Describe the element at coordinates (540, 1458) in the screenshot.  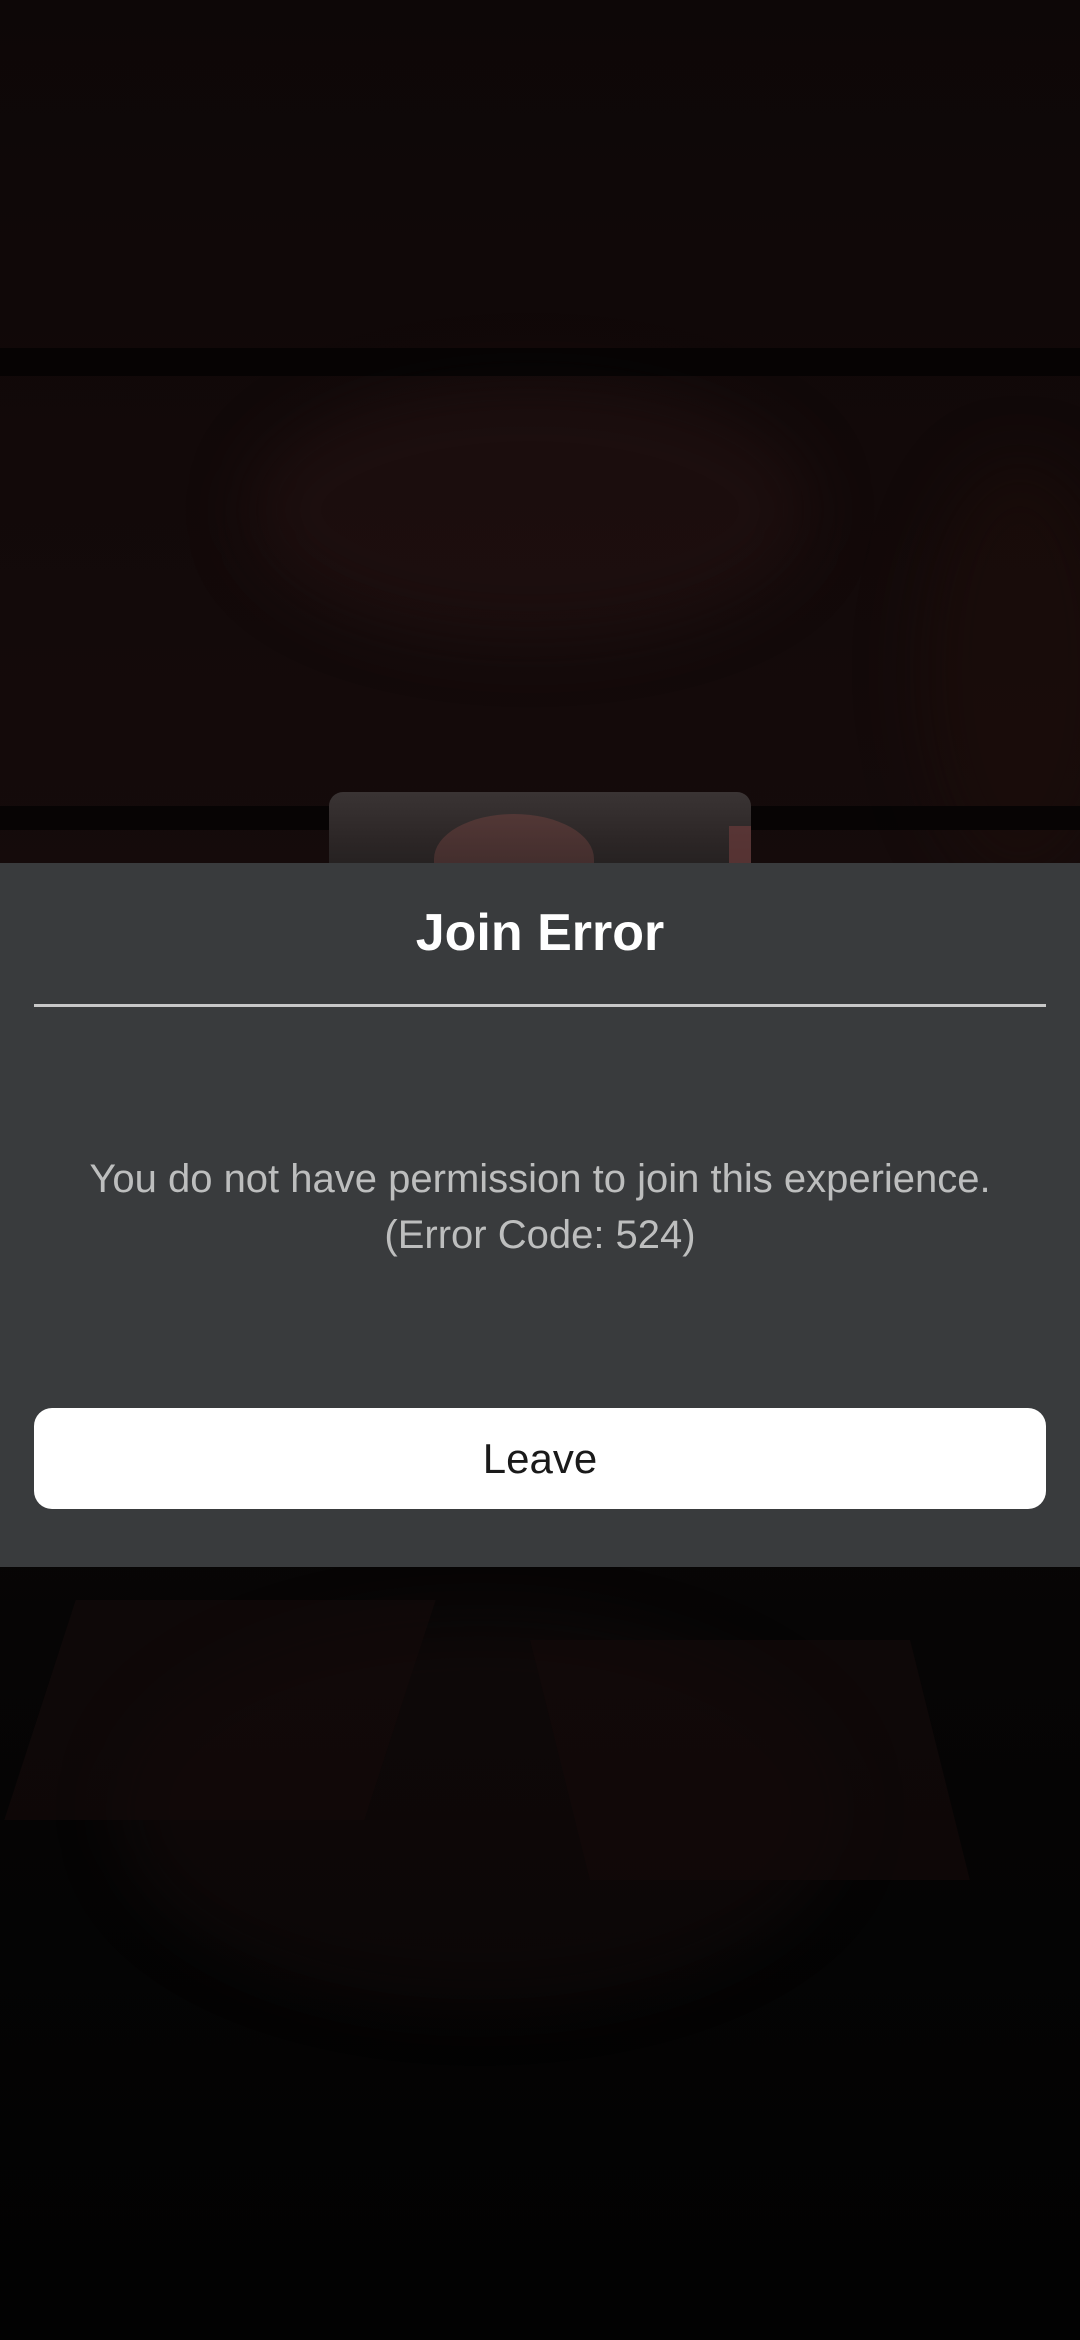
I see `leave-button: Leave` at that location.